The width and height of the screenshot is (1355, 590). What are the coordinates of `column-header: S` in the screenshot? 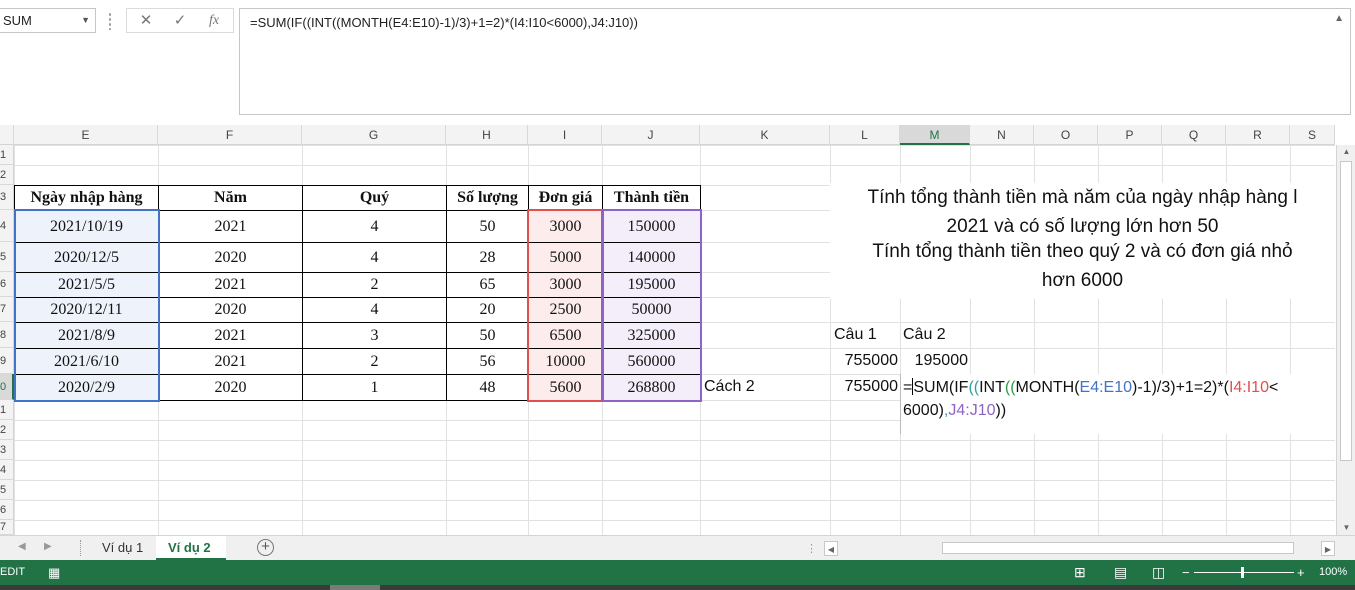 It's located at (1312, 135).